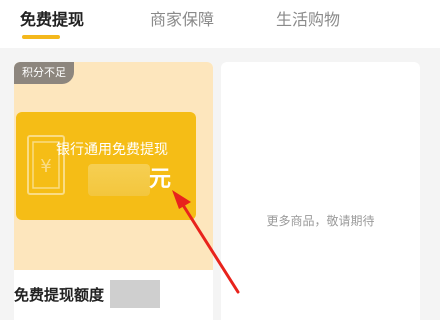 Image resolution: width=440 pixels, height=320 pixels. I want to click on tab-merchant-guarantee: 商家保障, so click(182, 20).